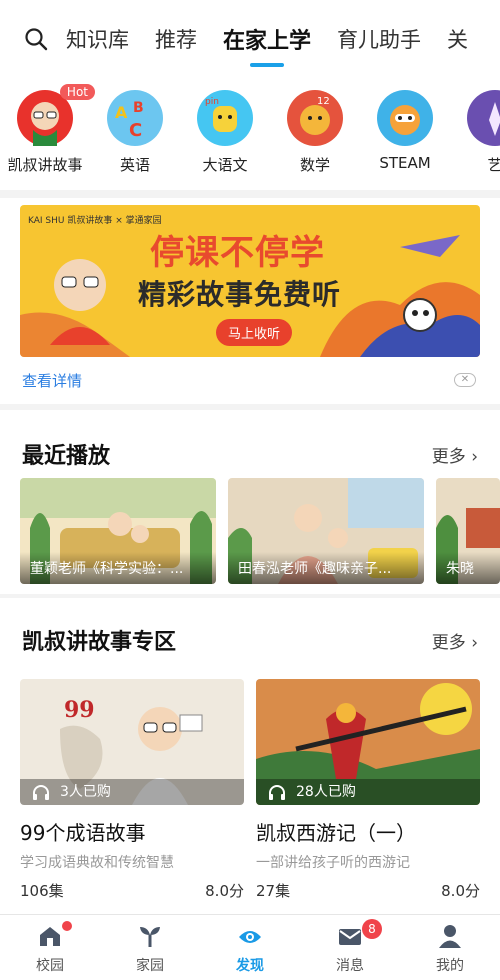 The image size is (500, 980). What do you see at coordinates (225, 165) in the screenshot?
I see `category-label: 大语文` at bounding box center [225, 165].